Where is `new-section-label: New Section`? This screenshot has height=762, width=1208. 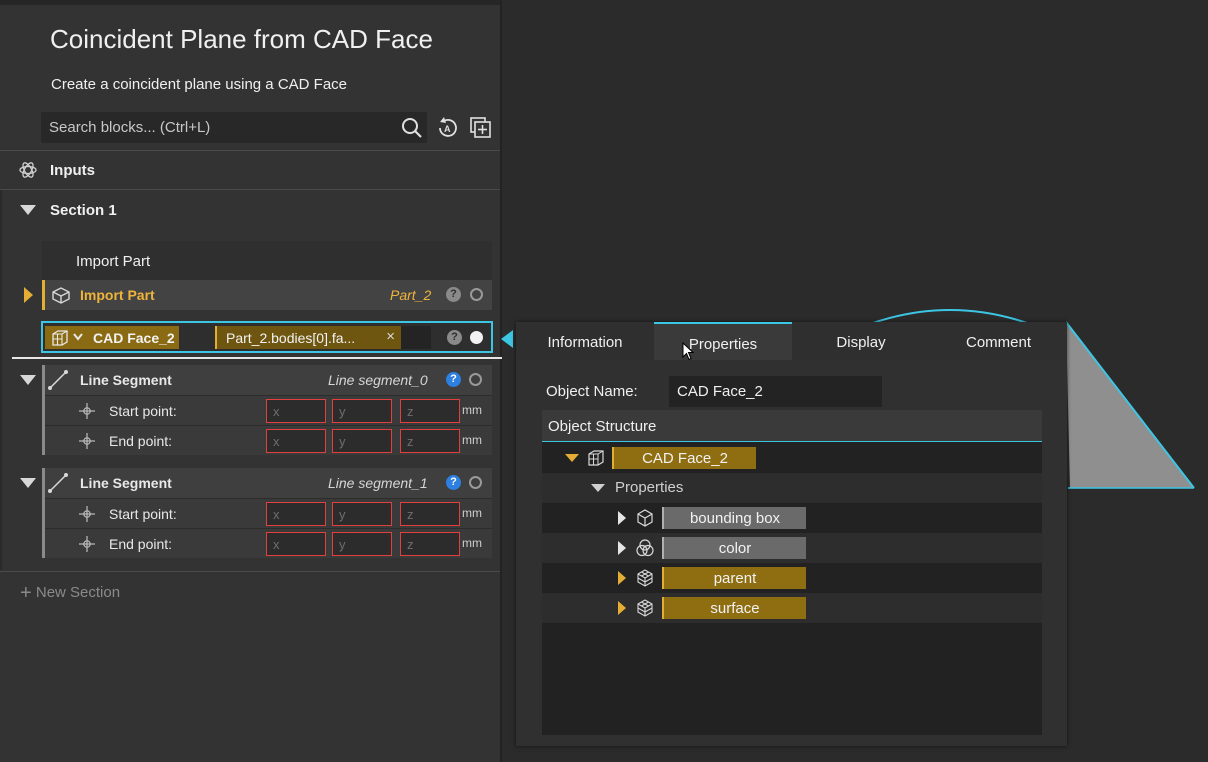
new-section-label: New Section is located at coordinates (78, 592).